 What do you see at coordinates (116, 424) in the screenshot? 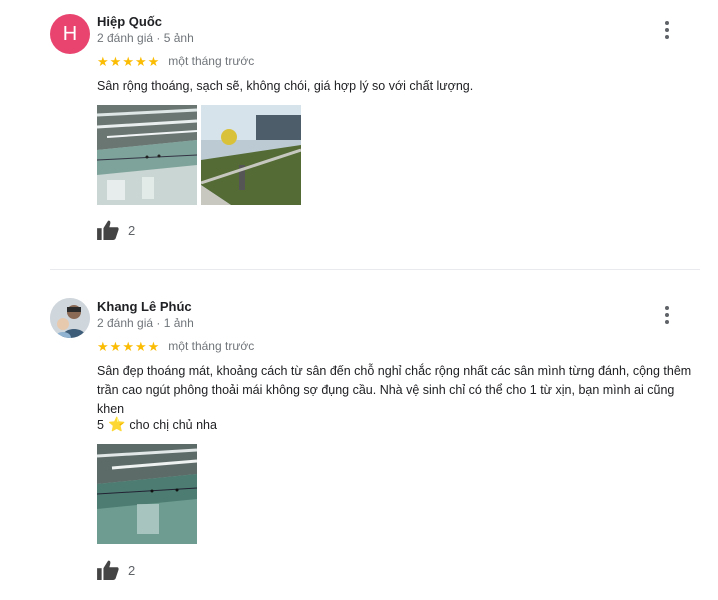
I see `star-emoji-icon: ⭐` at bounding box center [116, 424].